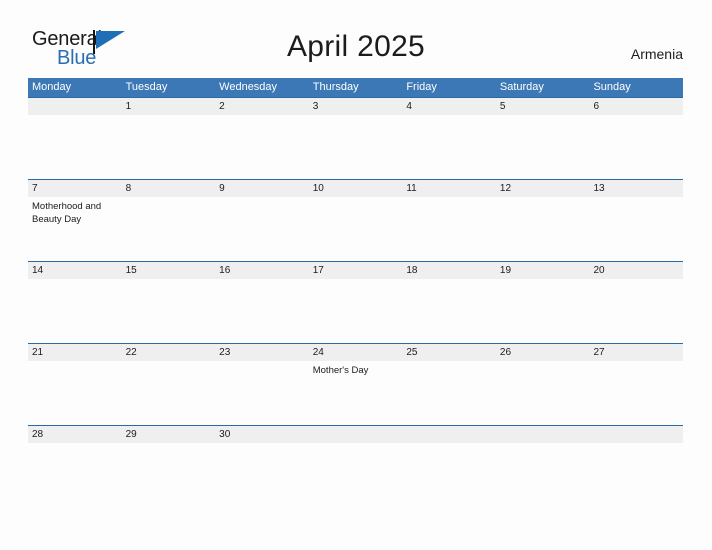  What do you see at coordinates (169, 106) in the screenshot?
I see `day-number: 1` at bounding box center [169, 106].